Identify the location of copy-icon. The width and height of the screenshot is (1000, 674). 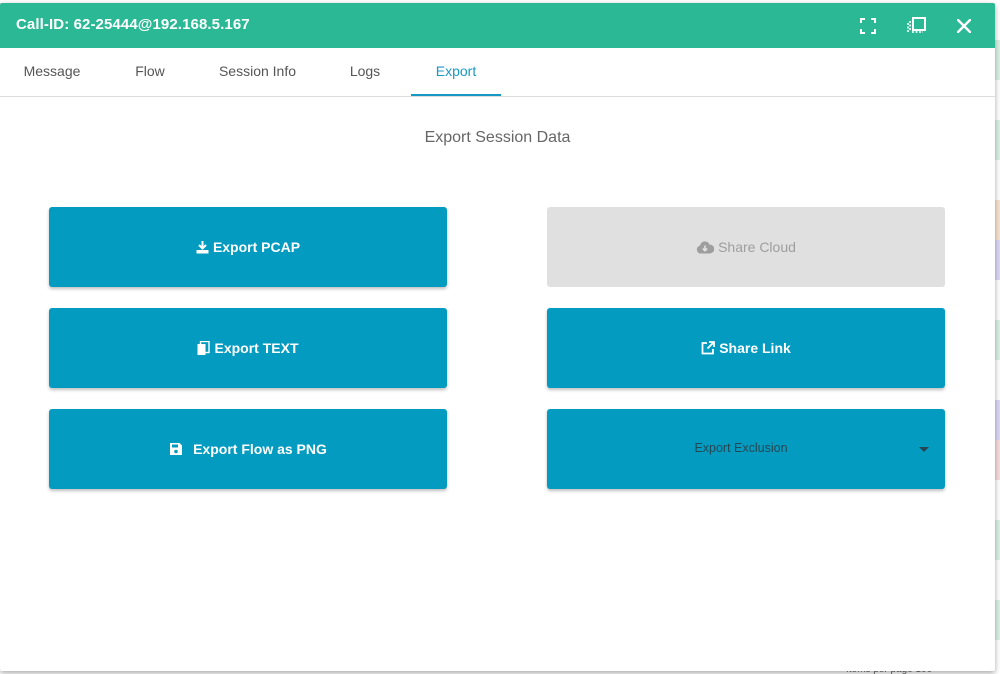
(204, 348).